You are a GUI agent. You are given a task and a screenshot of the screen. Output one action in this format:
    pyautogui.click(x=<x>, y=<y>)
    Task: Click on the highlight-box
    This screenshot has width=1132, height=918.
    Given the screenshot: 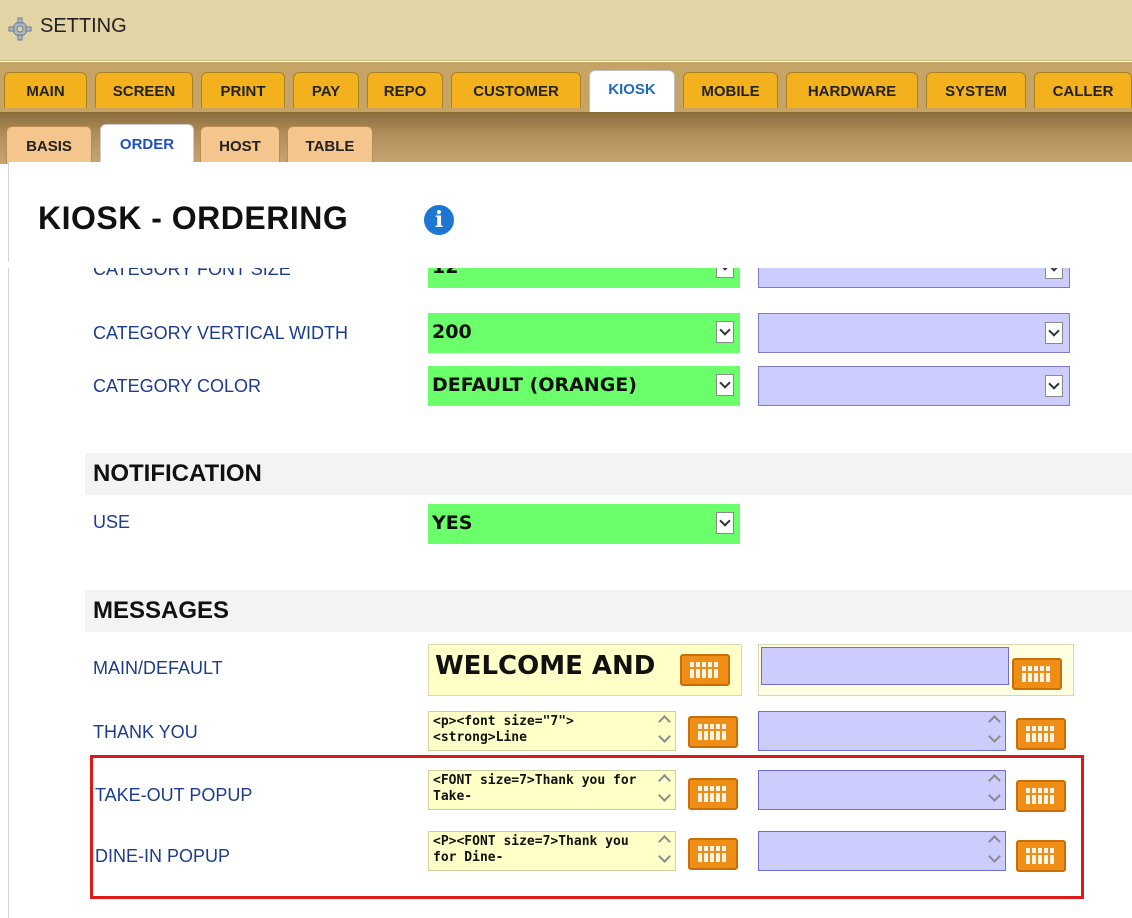 What is the action you would take?
    pyautogui.click(x=587, y=827)
    